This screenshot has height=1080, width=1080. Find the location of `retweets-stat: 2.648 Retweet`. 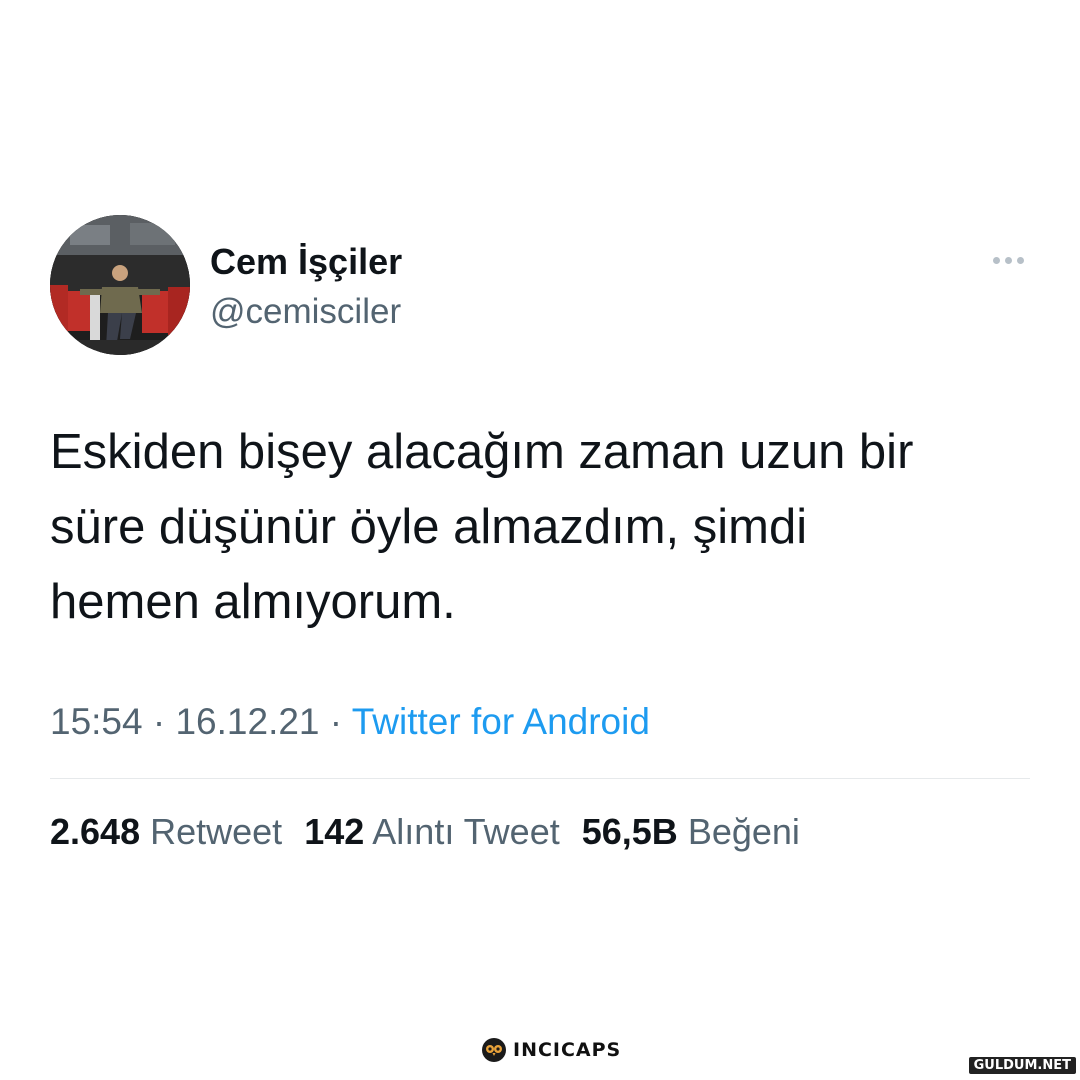

retweets-stat: 2.648 Retweet is located at coordinates (166, 832).